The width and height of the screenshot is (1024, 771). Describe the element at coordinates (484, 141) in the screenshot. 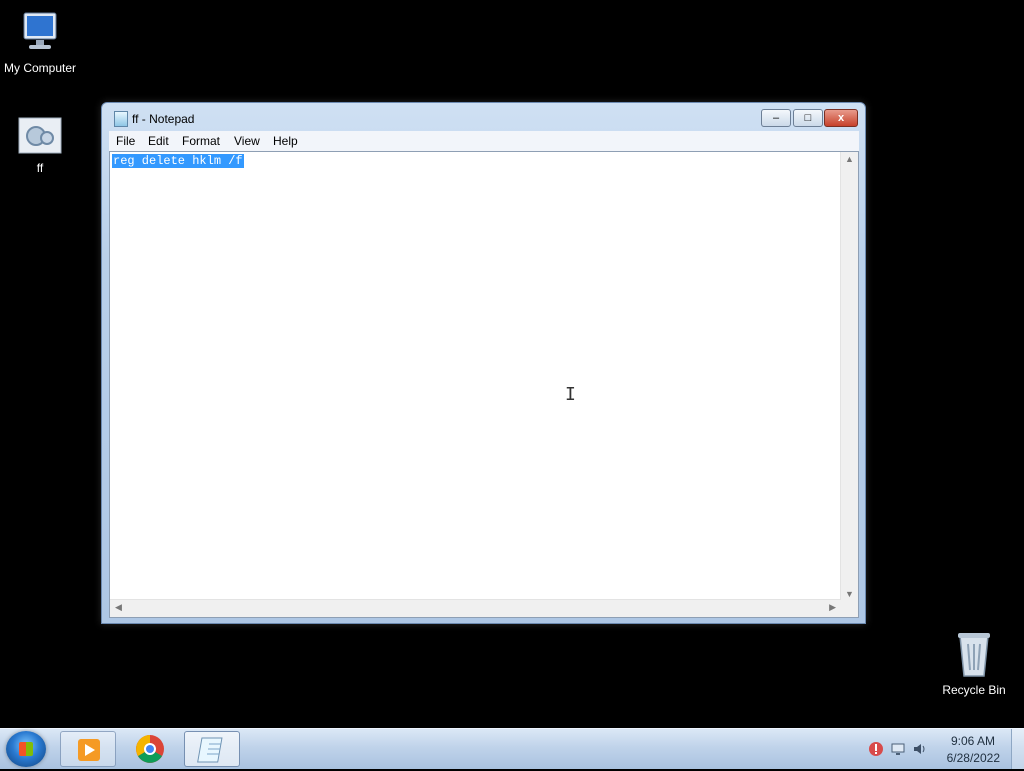

I see `menu-bar: File Edit Format View Help` at that location.